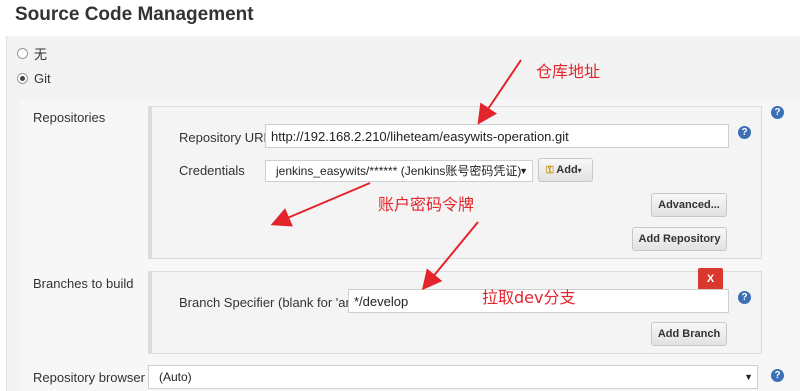  I want to click on arrow-to-repository-url, so click(499, 92).